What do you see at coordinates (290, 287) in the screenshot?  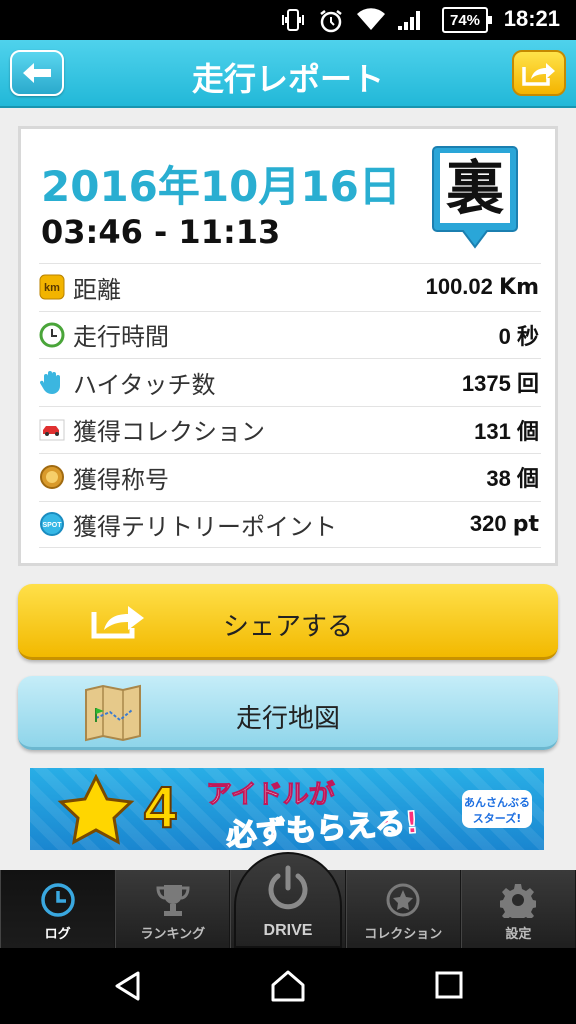 I see `stat-distance: km 距離 100.02 Km` at bounding box center [290, 287].